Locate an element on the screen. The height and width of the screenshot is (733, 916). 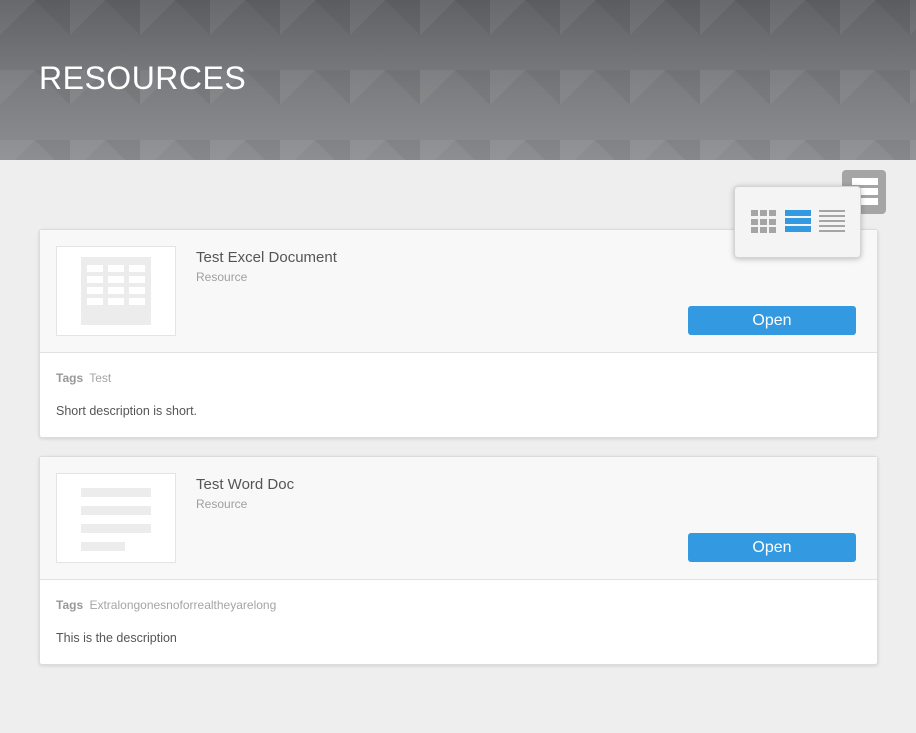
view-options-popover is located at coordinates (797, 222).